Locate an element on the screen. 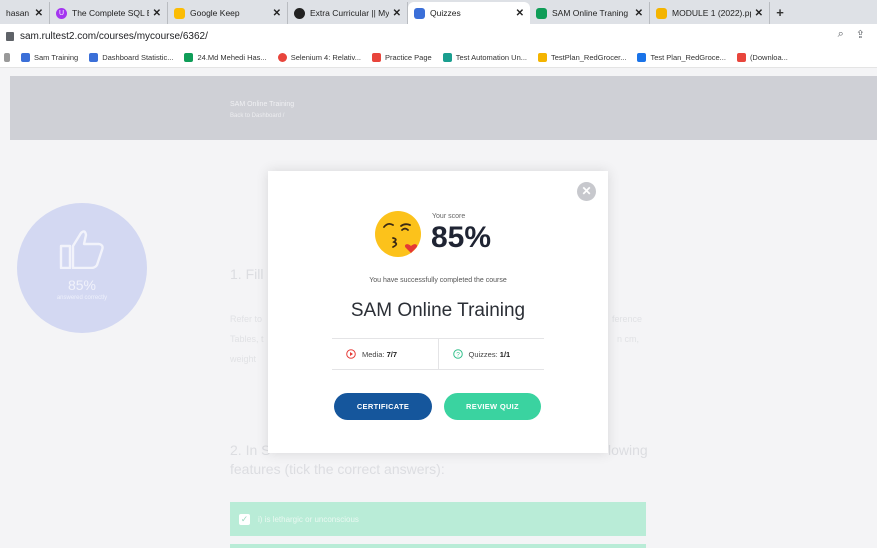 The height and width of the screenshot is (548, 877). browser-tab: Google Keep ✕ is located at coordinates (228, 13).